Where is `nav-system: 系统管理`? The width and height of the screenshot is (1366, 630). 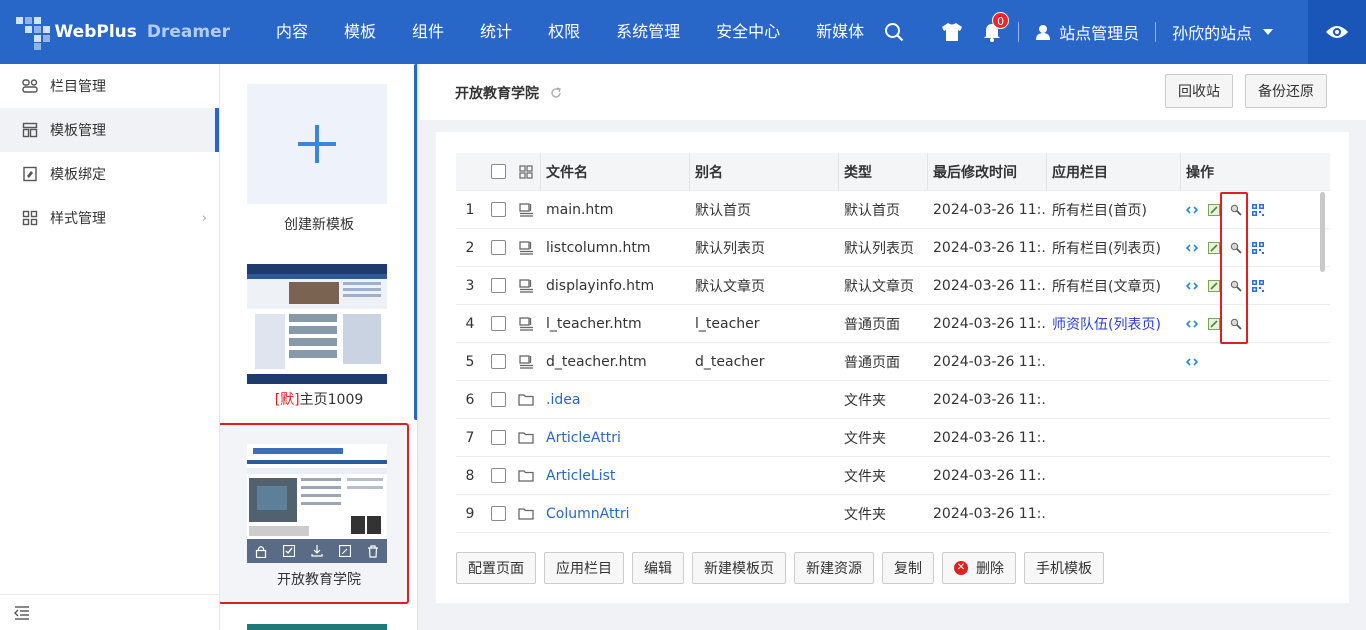
nav-system: 系统管理 is located at coordinates (648, 32).